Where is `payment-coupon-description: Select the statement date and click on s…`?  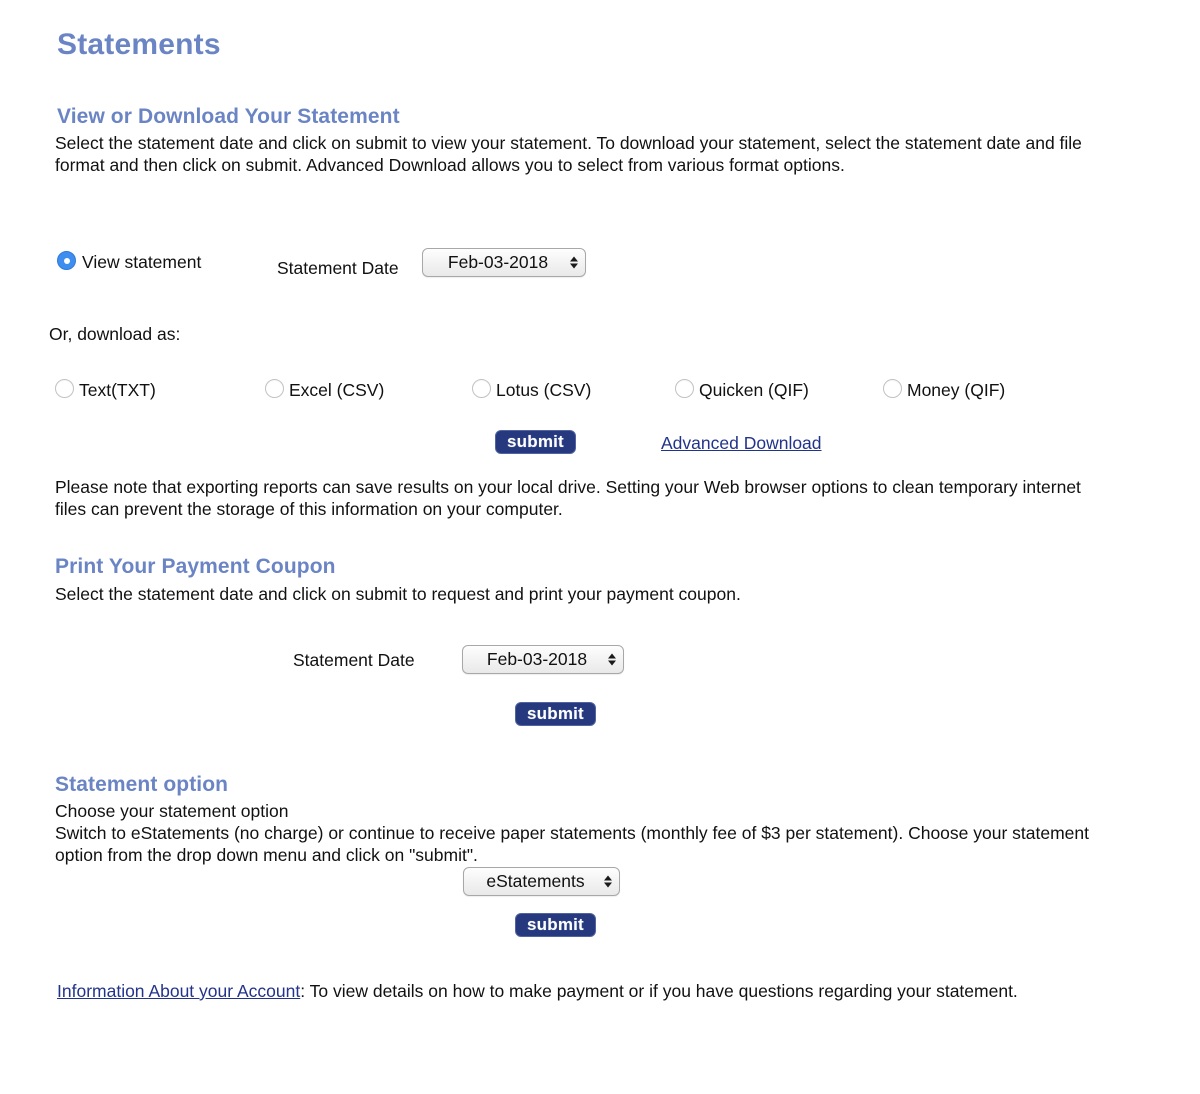 payment-coupon-description: Select the statement date and click on s… is located at coordinates (398, 594).